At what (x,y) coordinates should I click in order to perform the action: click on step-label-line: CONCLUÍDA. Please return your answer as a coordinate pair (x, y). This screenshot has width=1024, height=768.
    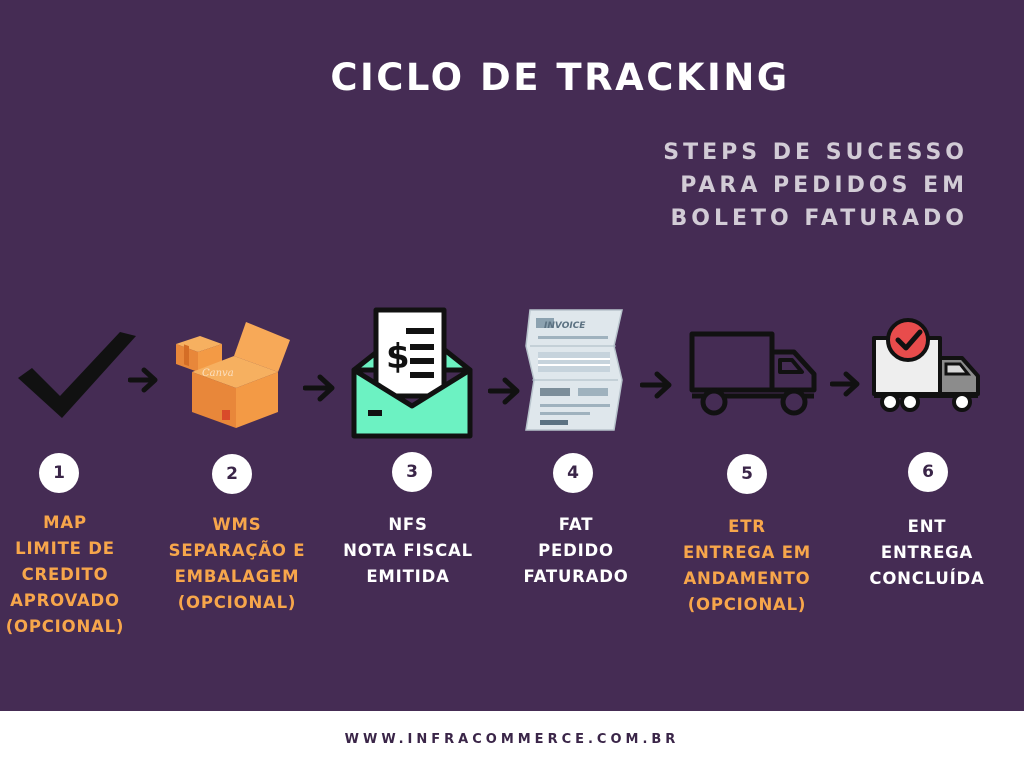
    Looking at the image, I should click on (927, 578).